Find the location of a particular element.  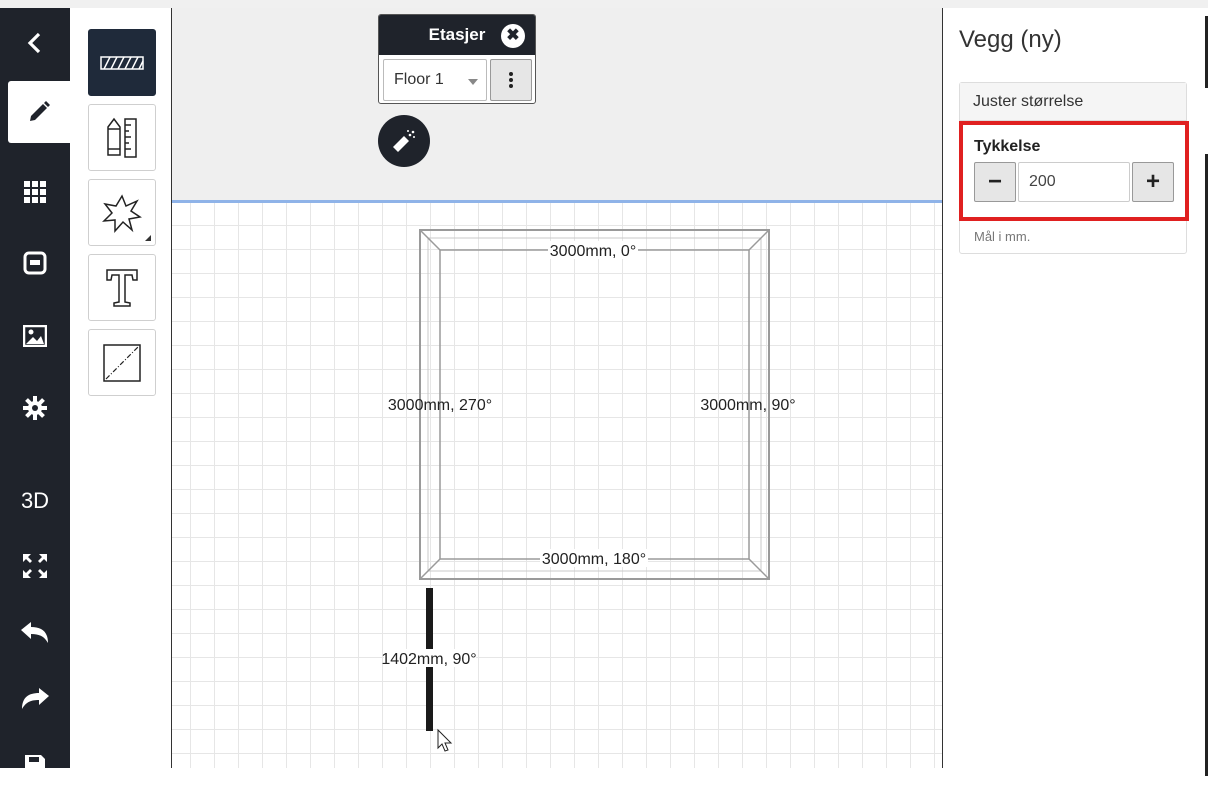

measure-tape-button is located at coordinates (404, 141).